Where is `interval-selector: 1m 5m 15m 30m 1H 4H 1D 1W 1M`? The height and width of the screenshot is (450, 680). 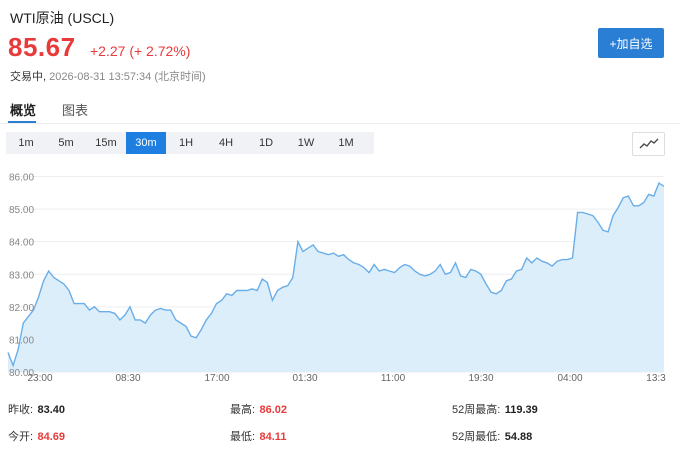 interval-selector: 1m 5m 15m 30m 1H 4H 1D 1W 1M is located at coordinates (190, 143).